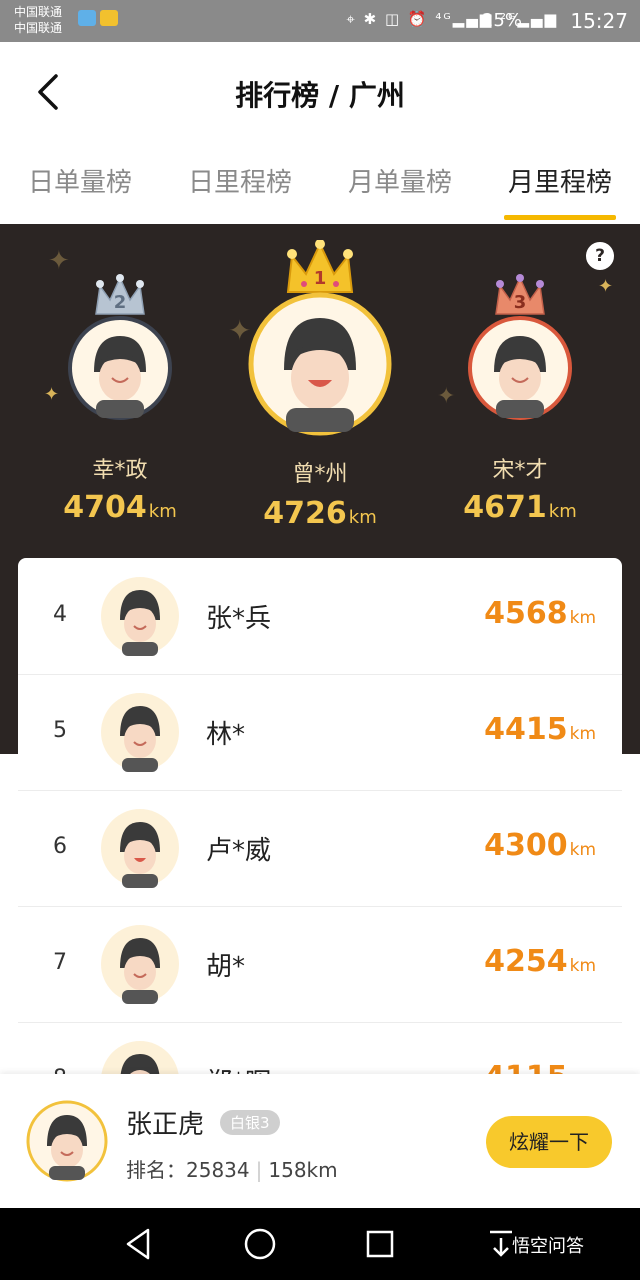 The height and width of the screenshot is (1280, 640). I want to click on help-icon: ?, so click(600, 256).